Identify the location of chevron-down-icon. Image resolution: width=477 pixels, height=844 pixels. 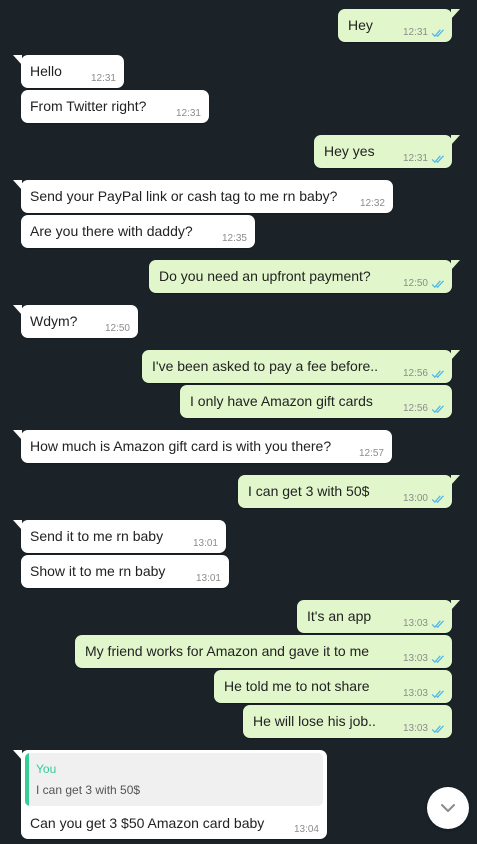
(448, 808).